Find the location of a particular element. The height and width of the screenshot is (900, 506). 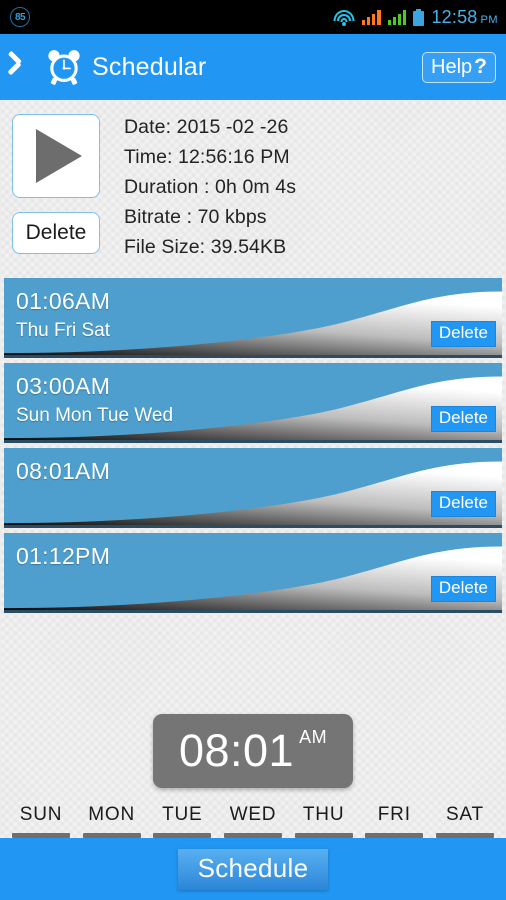

footer-bar: Schedule is located at coordinates (253, 869).